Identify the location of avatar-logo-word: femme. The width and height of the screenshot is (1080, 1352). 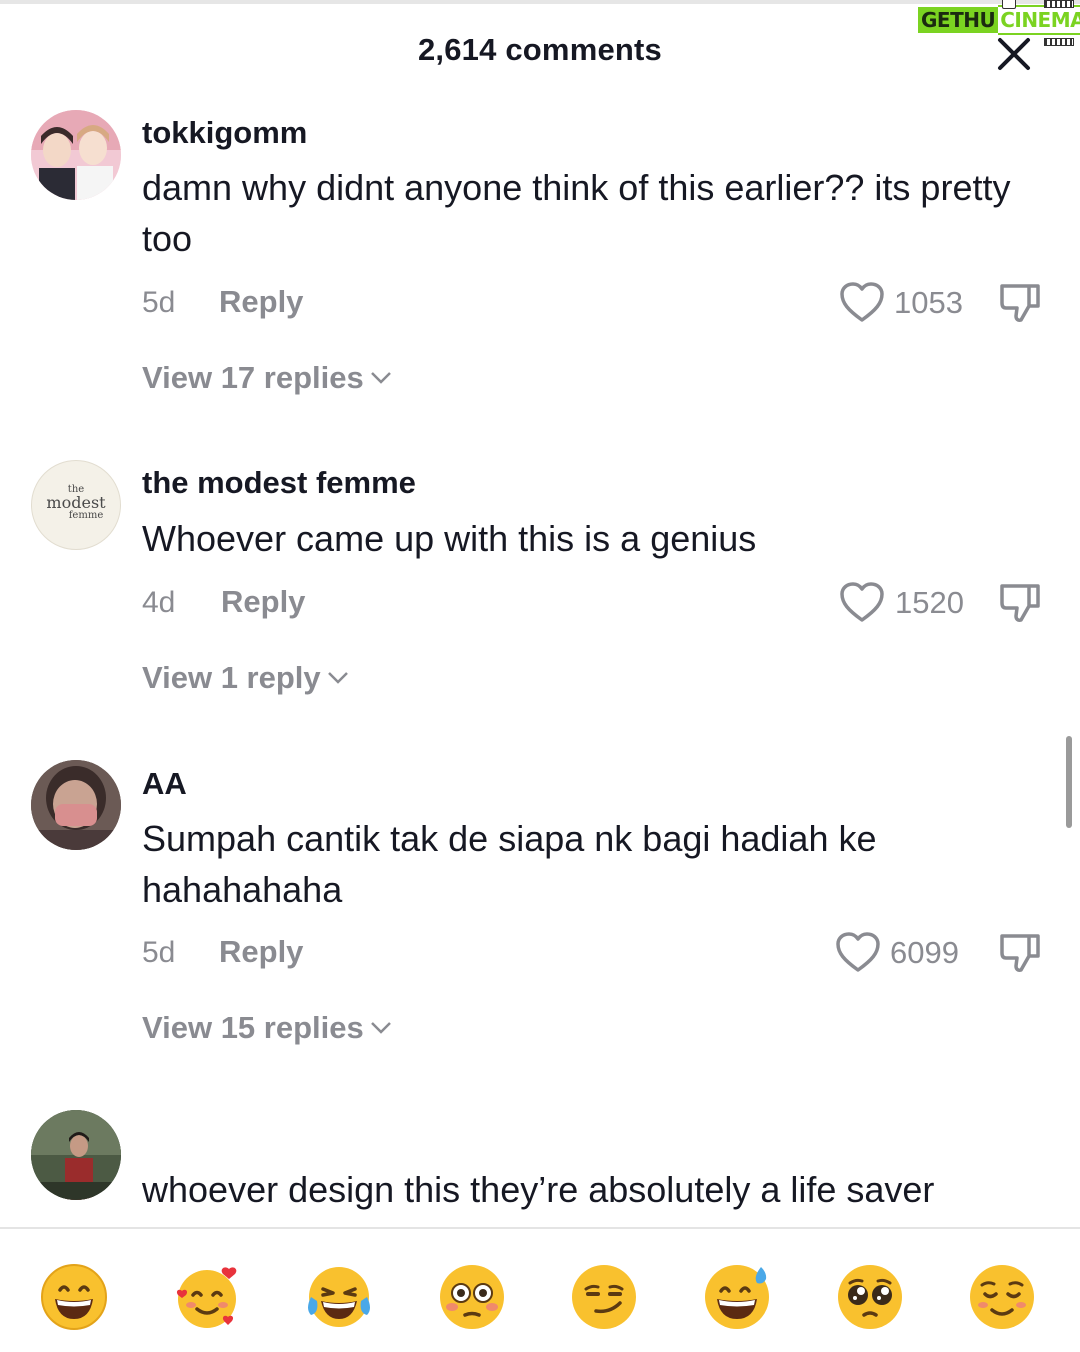
(86, 515).